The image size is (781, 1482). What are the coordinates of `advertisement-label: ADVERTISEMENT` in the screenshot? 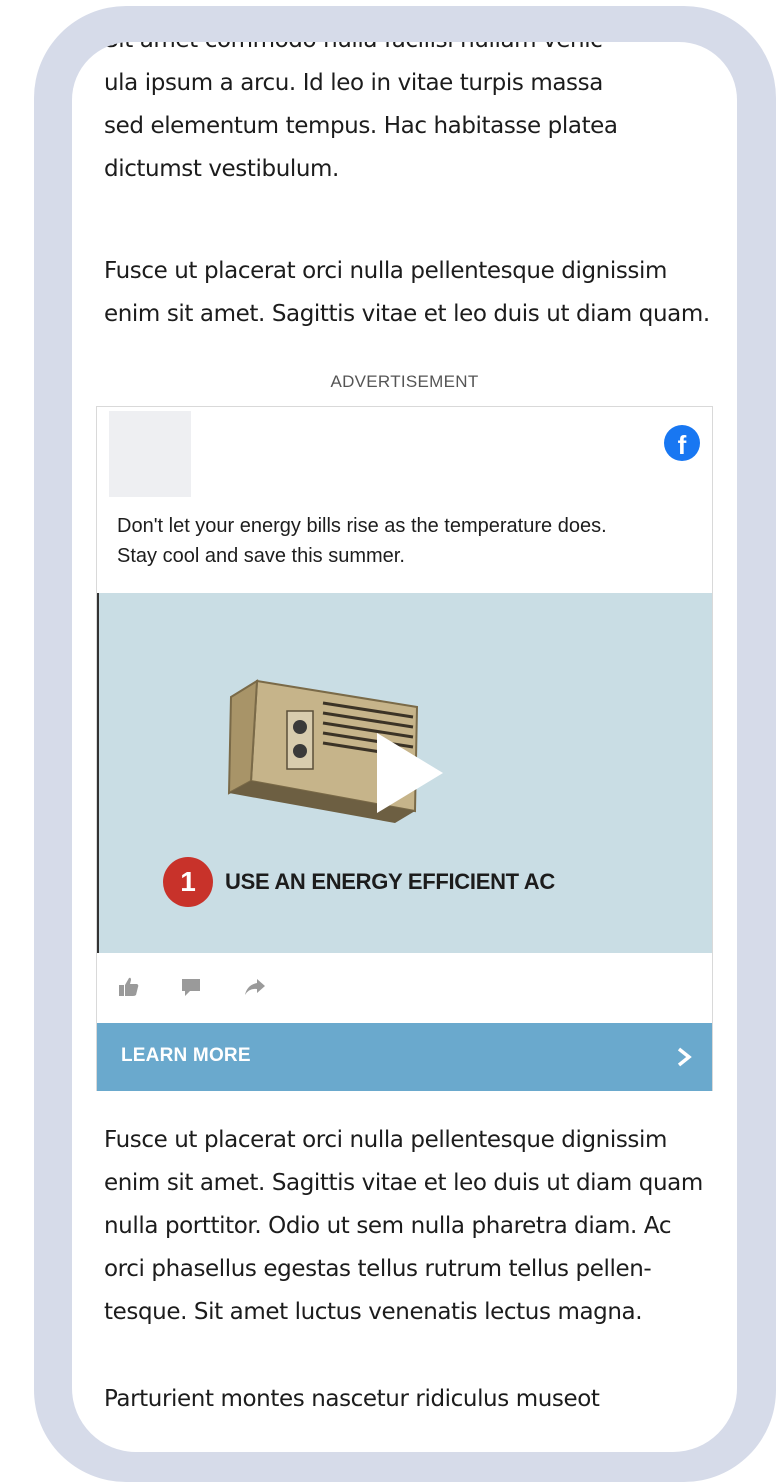 It's located at (404, 381).